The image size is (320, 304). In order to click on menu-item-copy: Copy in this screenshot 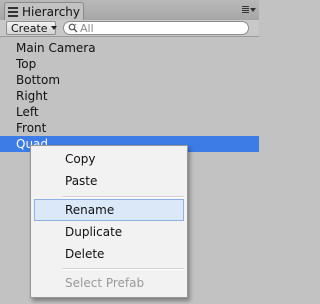, I will do `click(109, 159)`.